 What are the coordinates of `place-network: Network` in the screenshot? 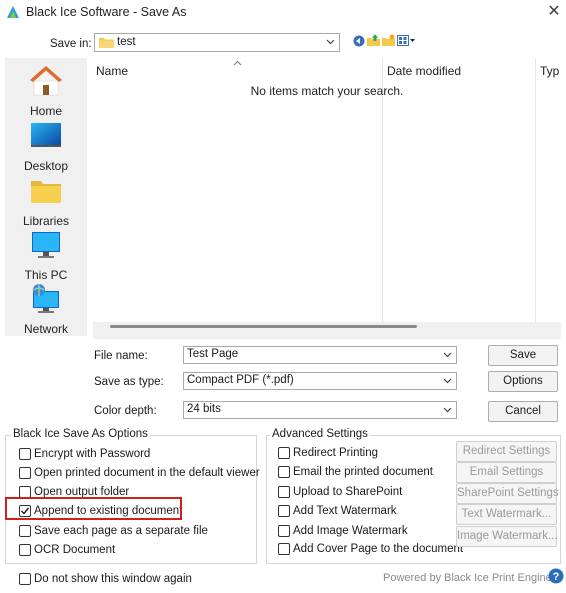 It's located at (46, 309).